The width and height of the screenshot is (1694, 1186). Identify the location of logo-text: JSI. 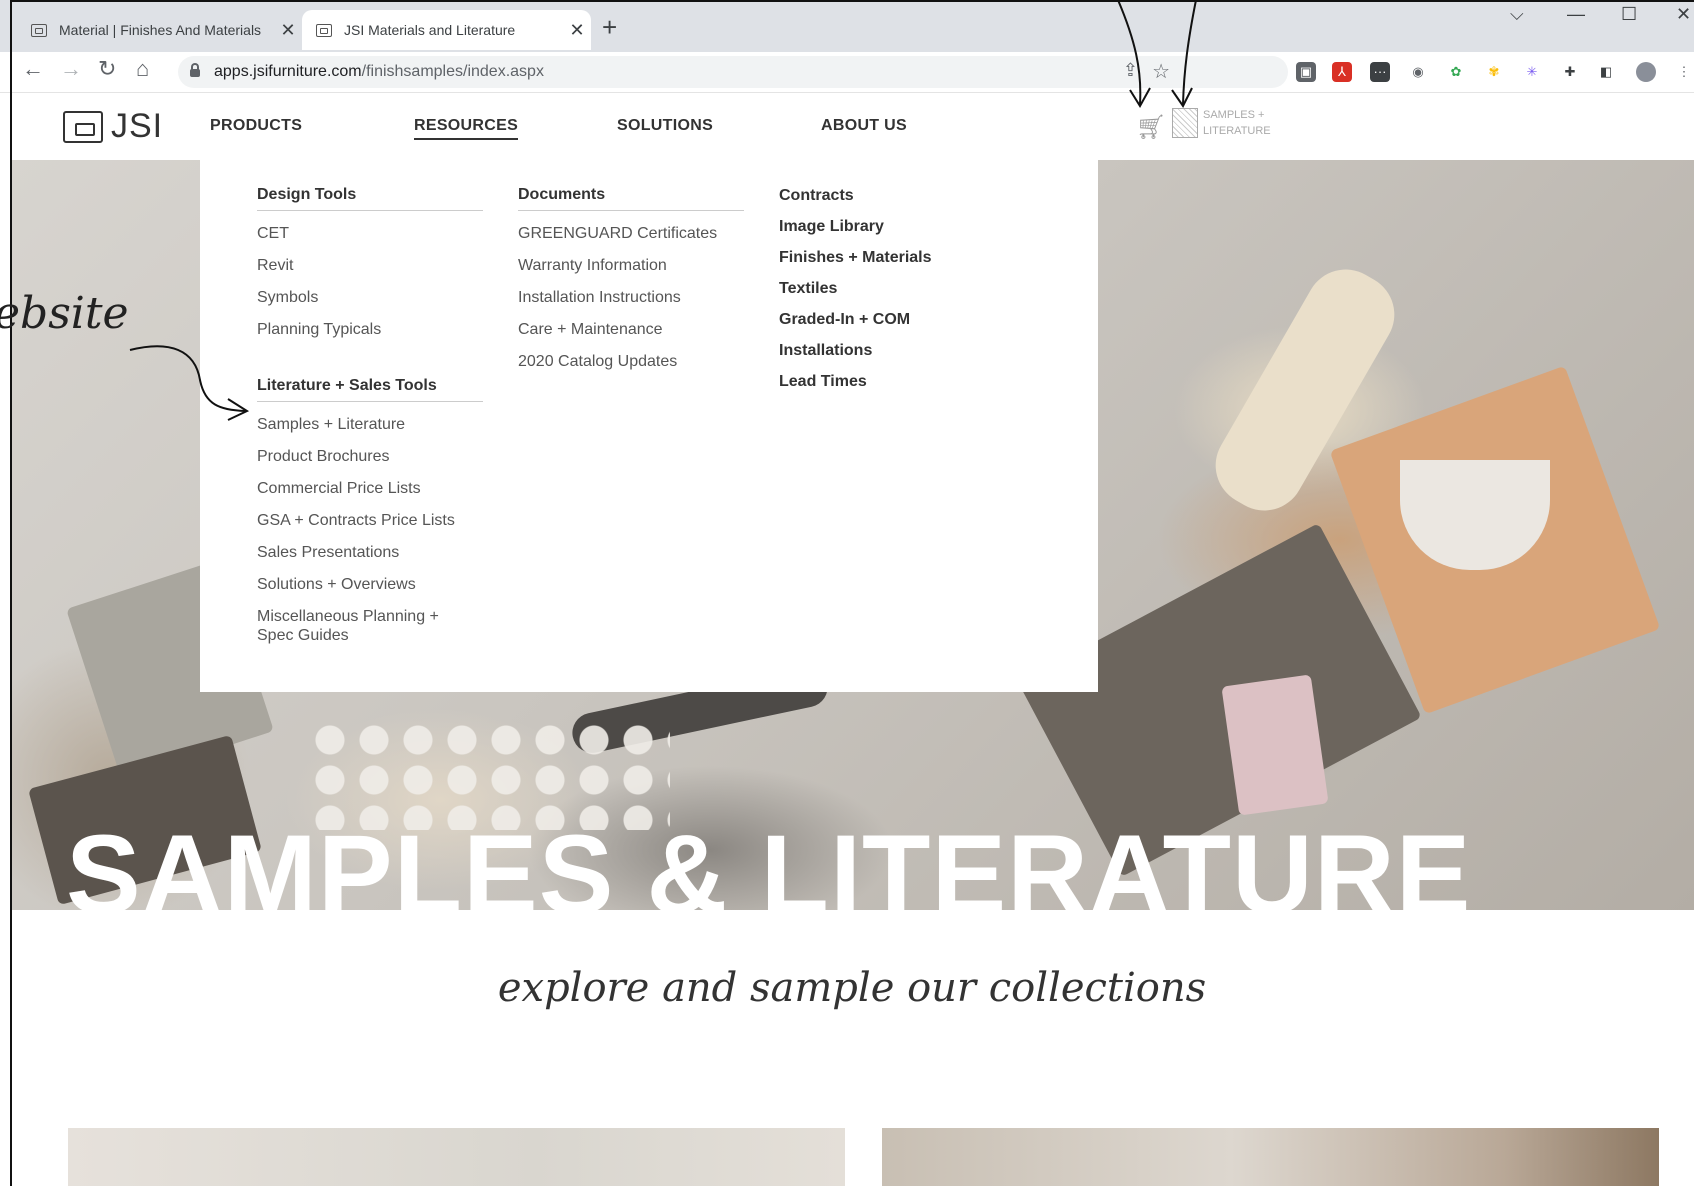
(137, 126).